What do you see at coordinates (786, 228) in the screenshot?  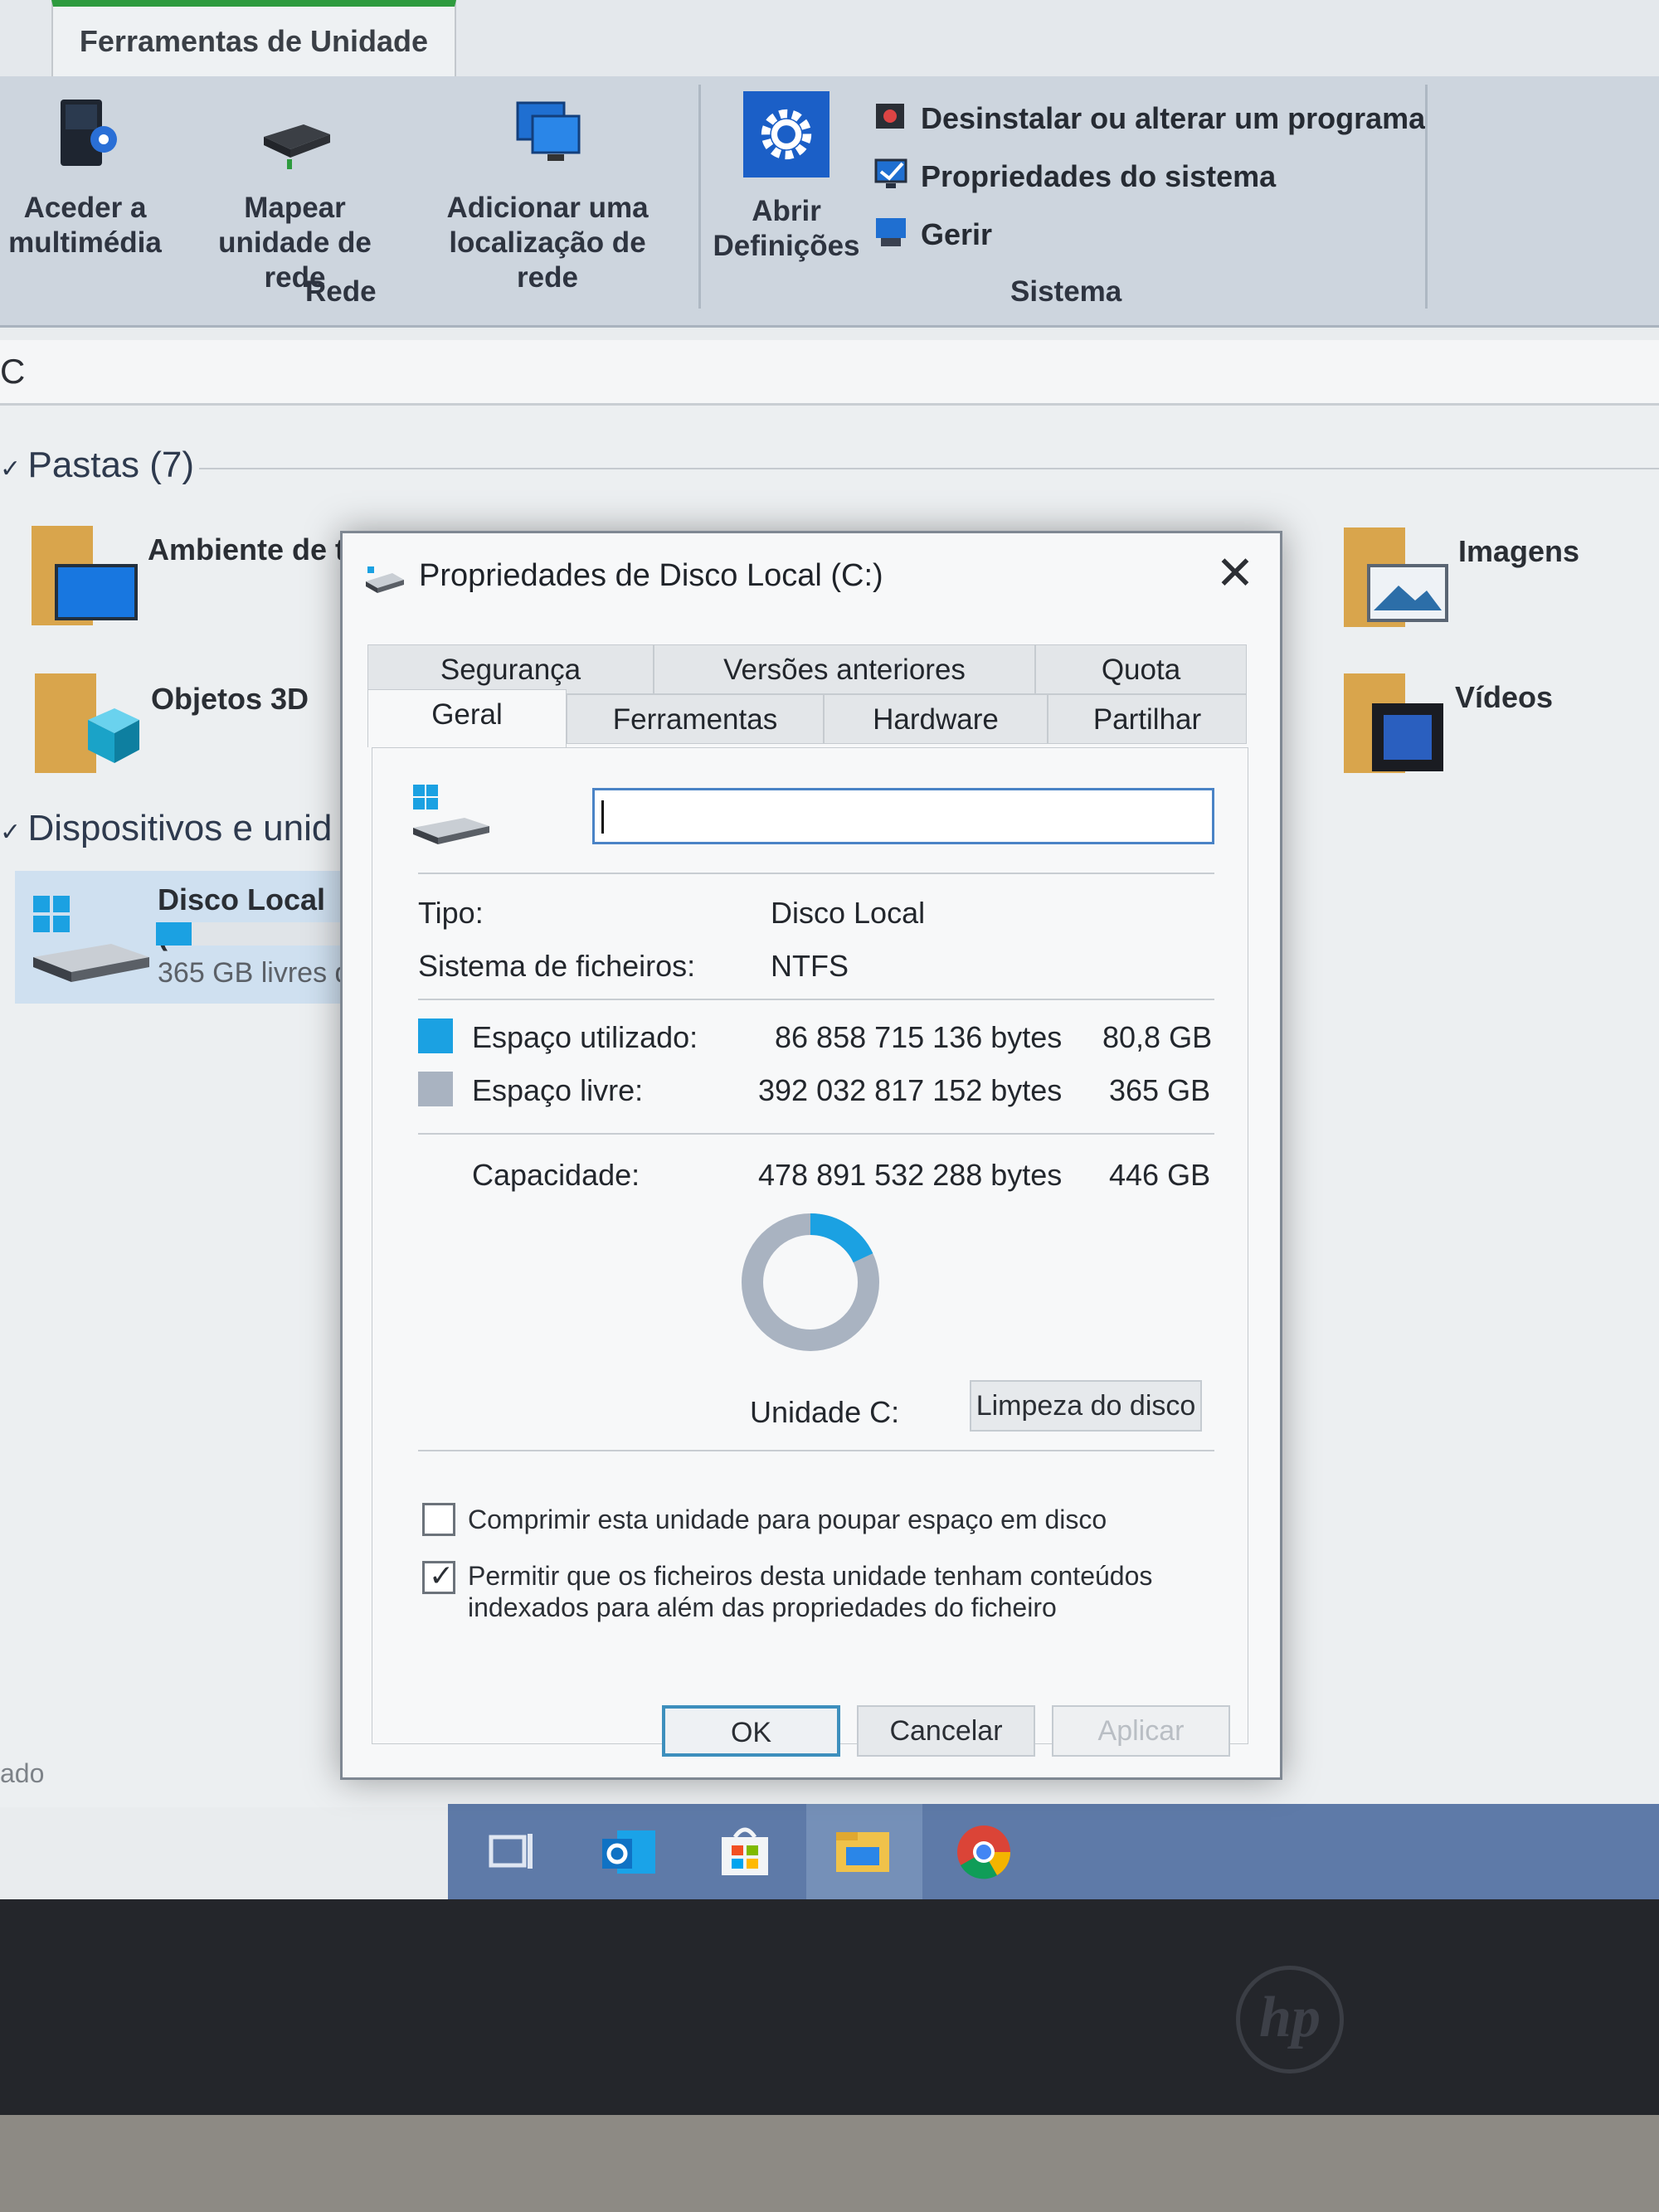 I see `open-settings-label: Abrir Definições` at bounding box center [786, 228].